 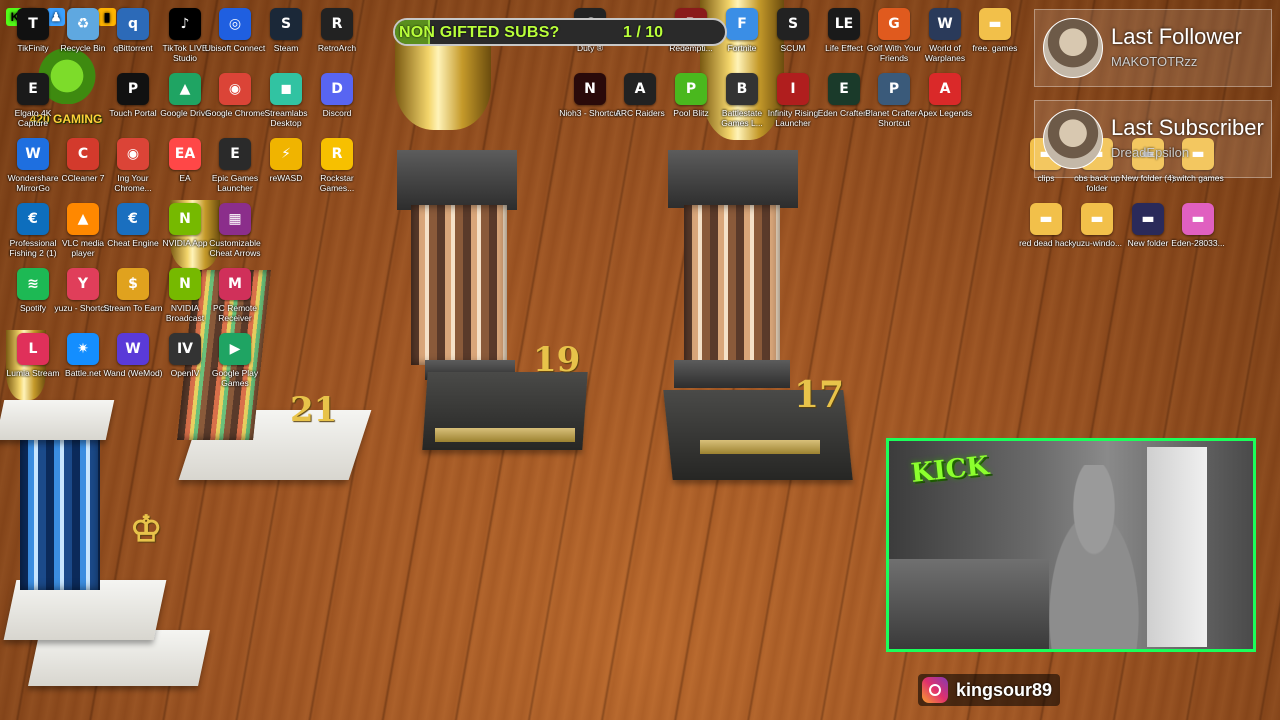 What do you see at coordinates (1150, 152) in the screenshot?
I see `last-subscriber-name: DreadEpsilon` at bounding box center [1150, 152].